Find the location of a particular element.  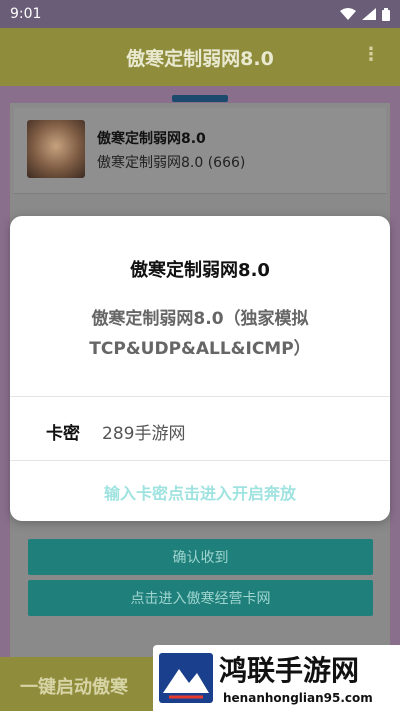

enter-card-shop-button: 点击进入傲寒经营卡网 is located at coordinates (200, 598).